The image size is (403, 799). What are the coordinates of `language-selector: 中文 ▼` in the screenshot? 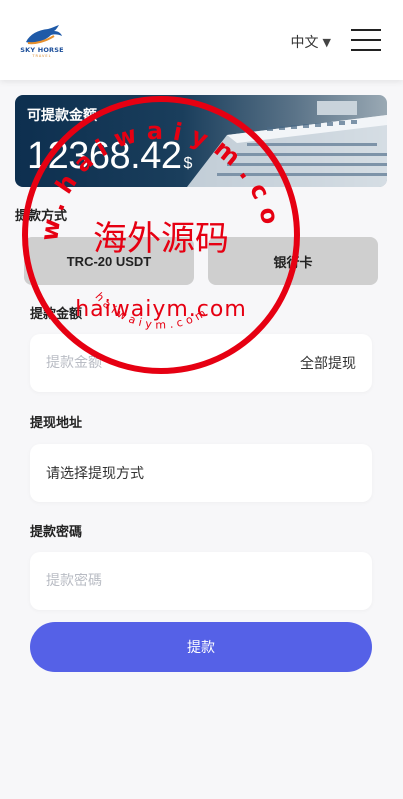 It's located at (311, 42).